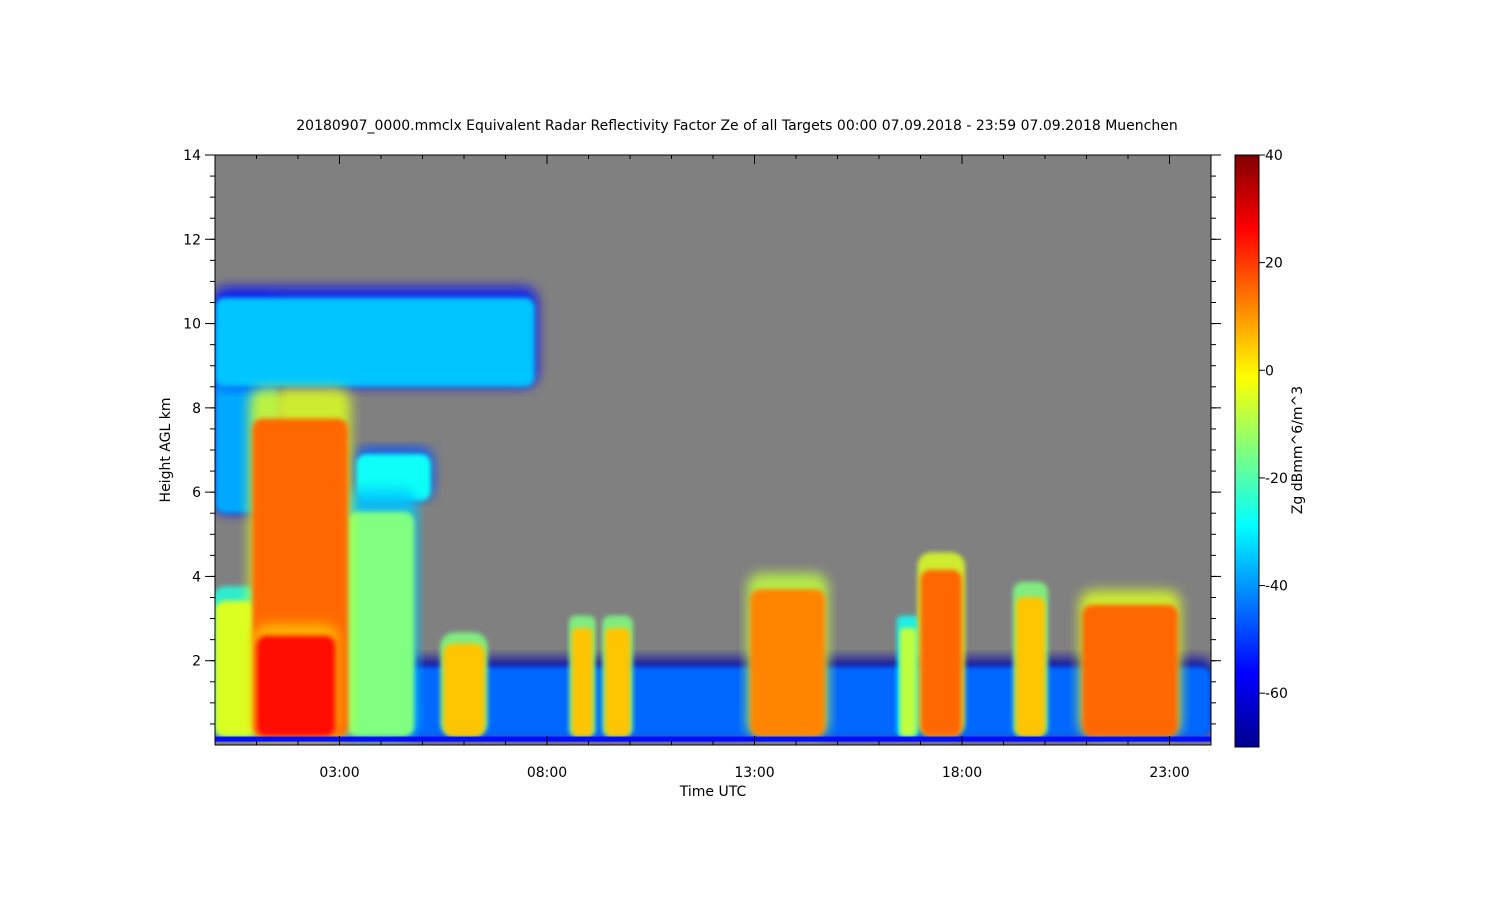 This screenshot has height=900, width=1500. What do you see at coordinates (196, 662) in the screenshot?
I see `y-tick-label: 2` at bounding box center [196, 662].